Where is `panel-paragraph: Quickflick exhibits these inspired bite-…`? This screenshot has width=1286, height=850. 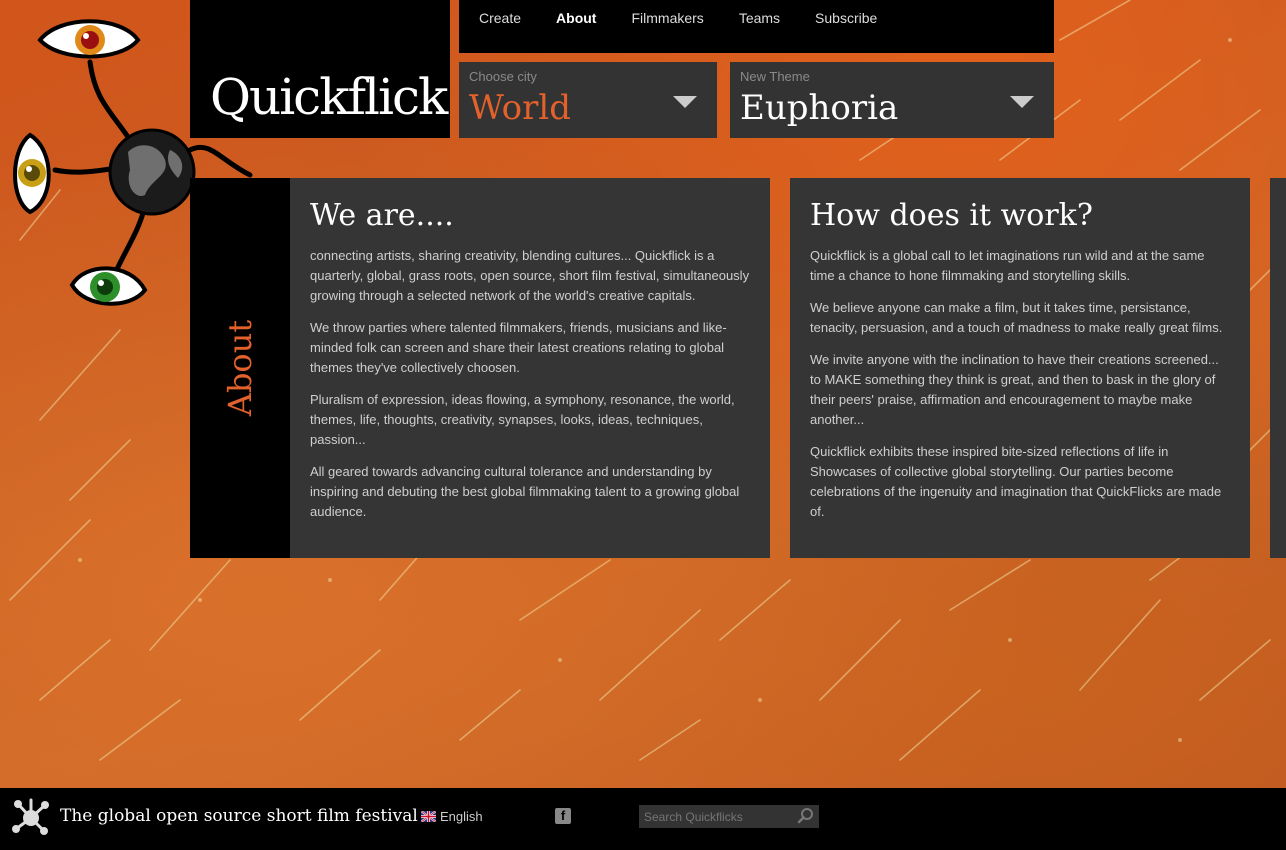 panel-paragraph: Quickflick exhibits these inspired bite-… is located at coordinates (1016, 481).